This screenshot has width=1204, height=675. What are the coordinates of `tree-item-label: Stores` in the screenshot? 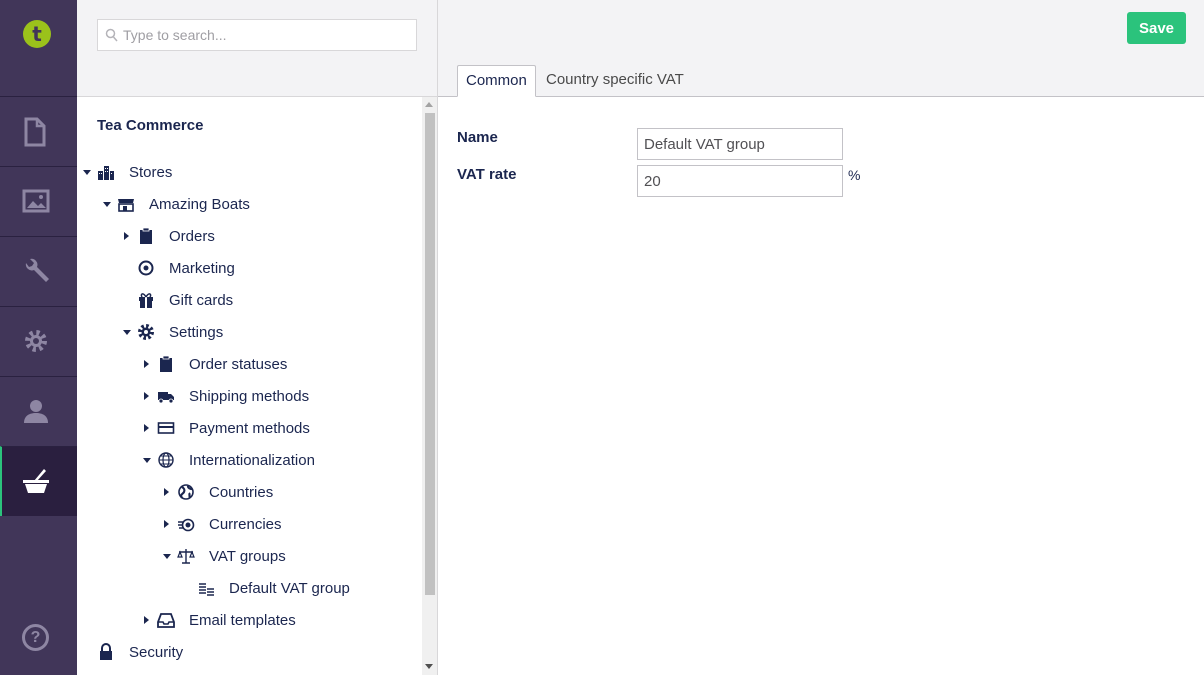 It's located at (151, 172).